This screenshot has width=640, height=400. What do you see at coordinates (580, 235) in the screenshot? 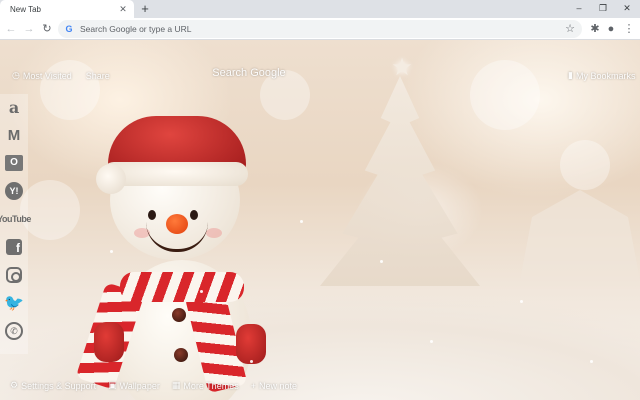
I see `snow-house` at bounding box center [580, 235].